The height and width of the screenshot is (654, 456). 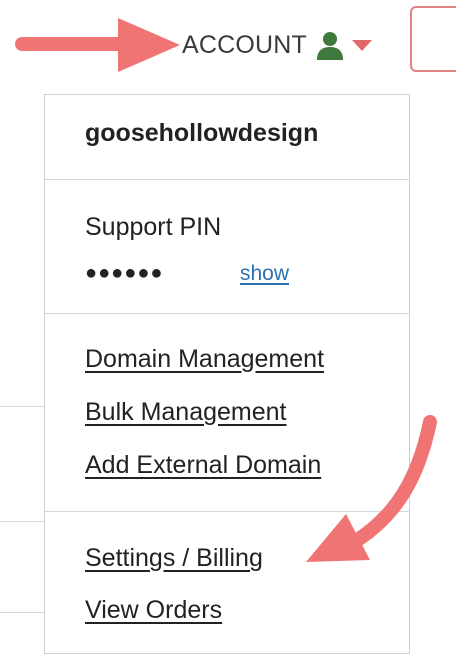 I want to click on user-icon, so click(x=330, y=46).